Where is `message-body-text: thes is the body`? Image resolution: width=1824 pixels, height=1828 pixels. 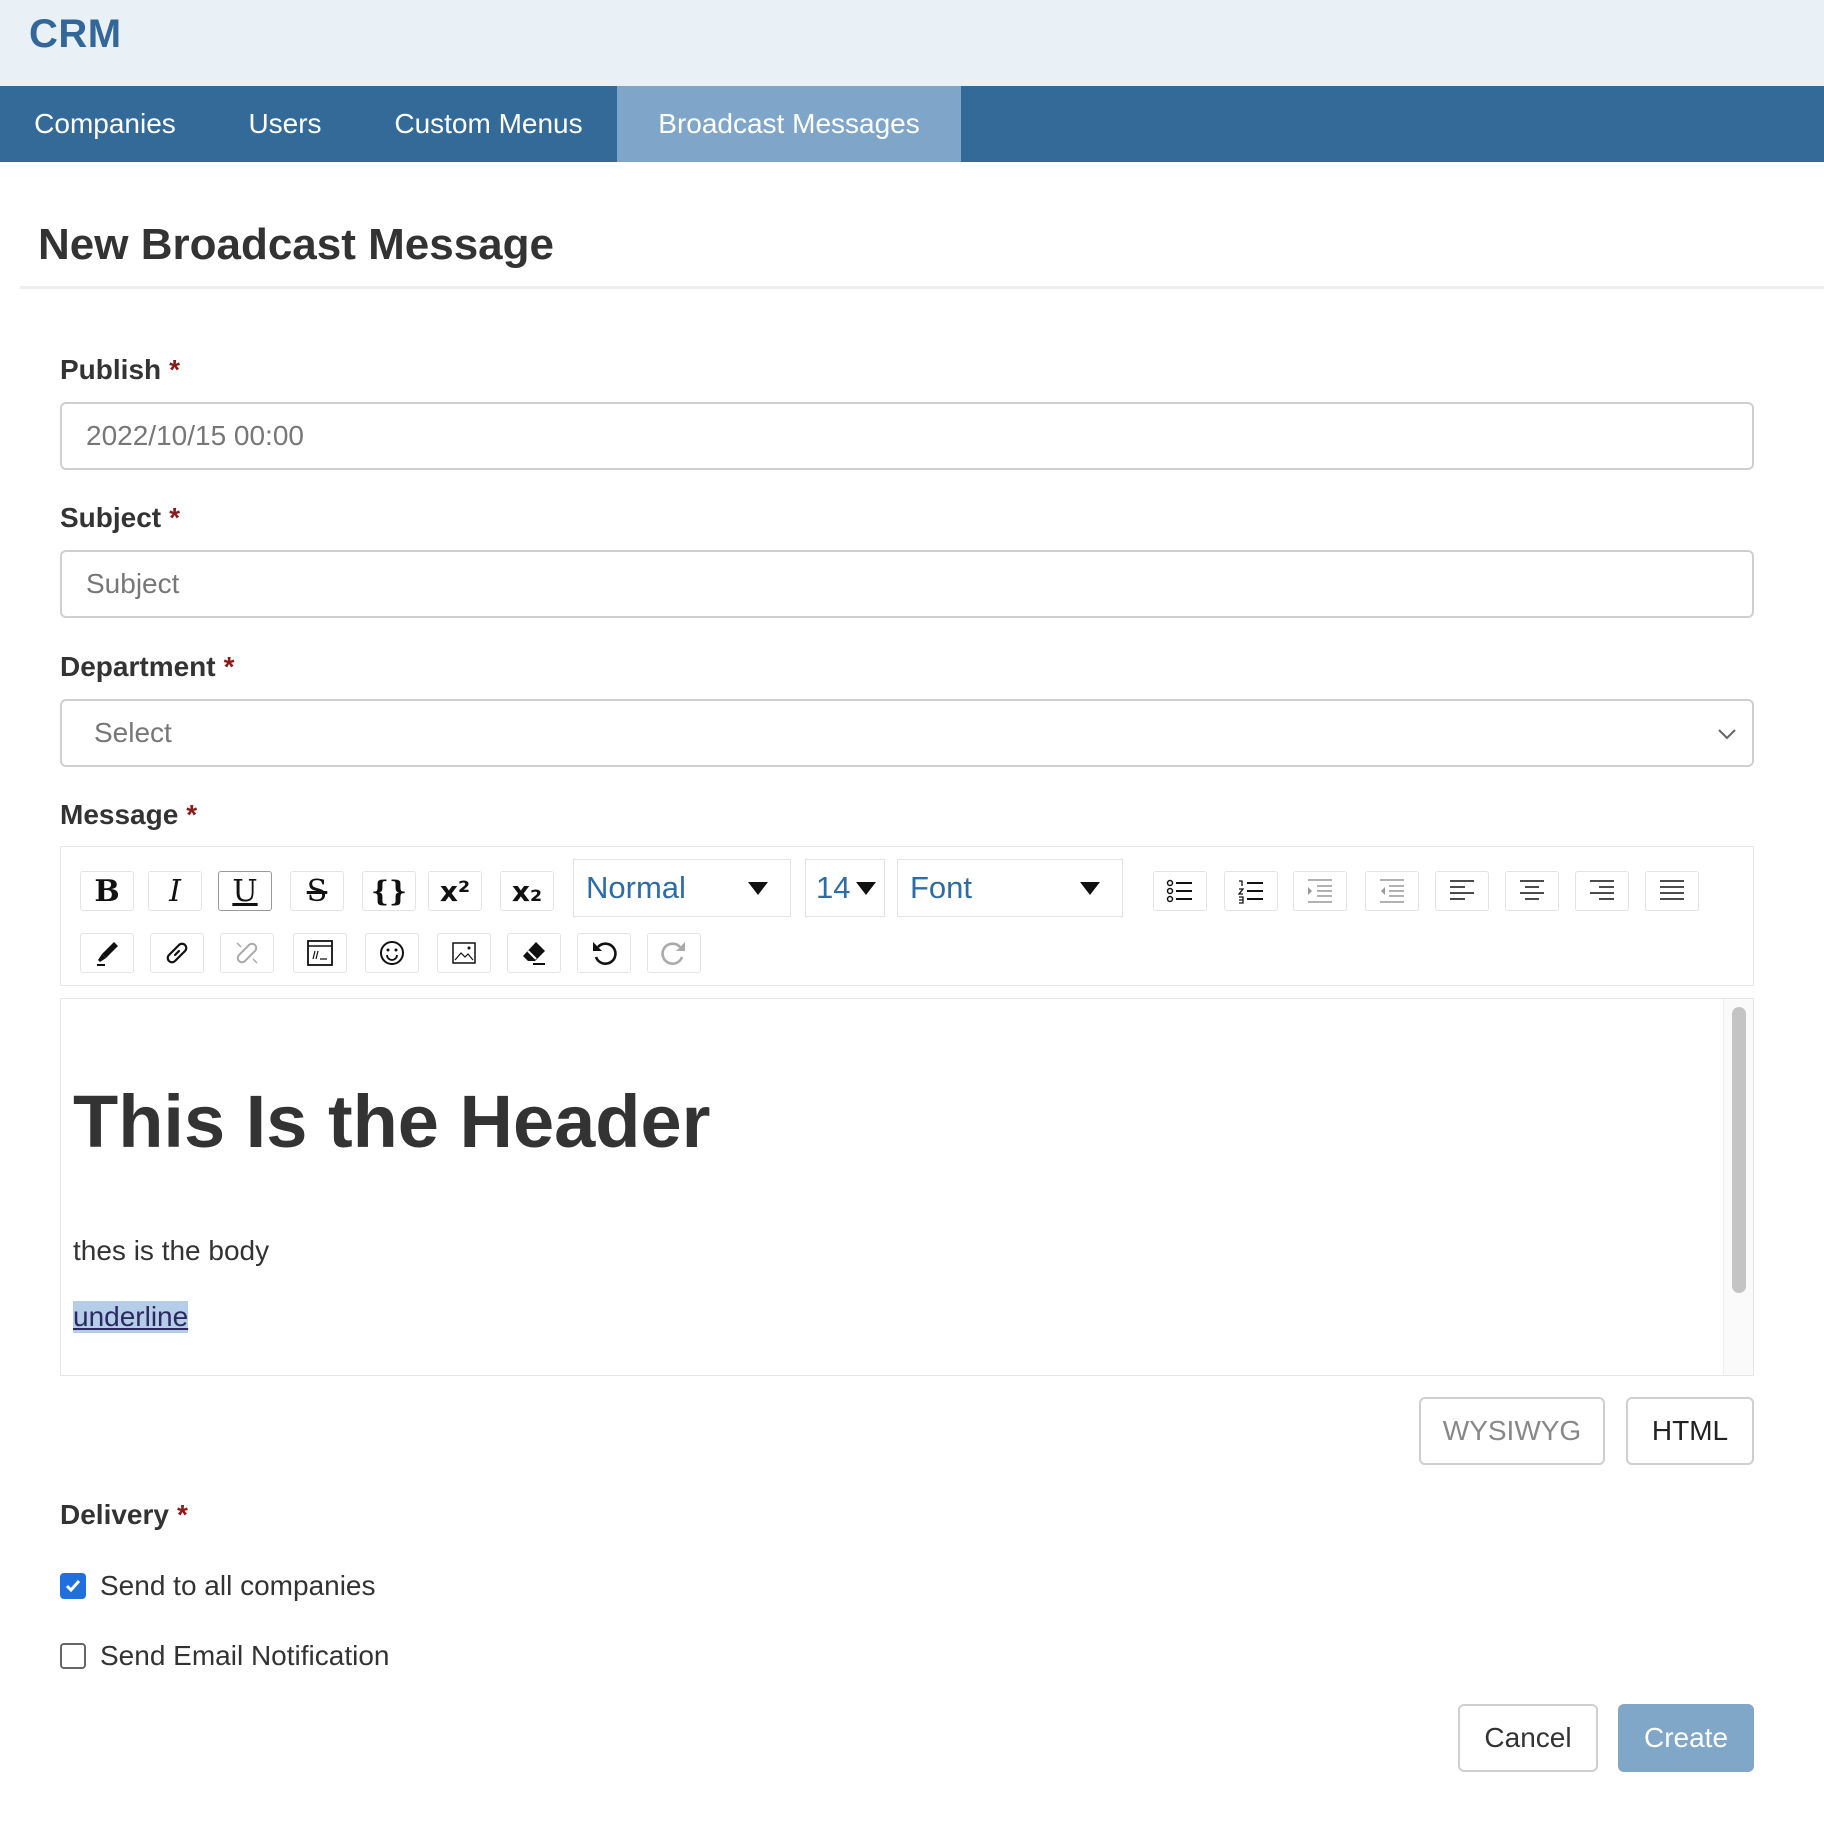 message-body-text: thes is the body is located at coordinates (171, 1250).